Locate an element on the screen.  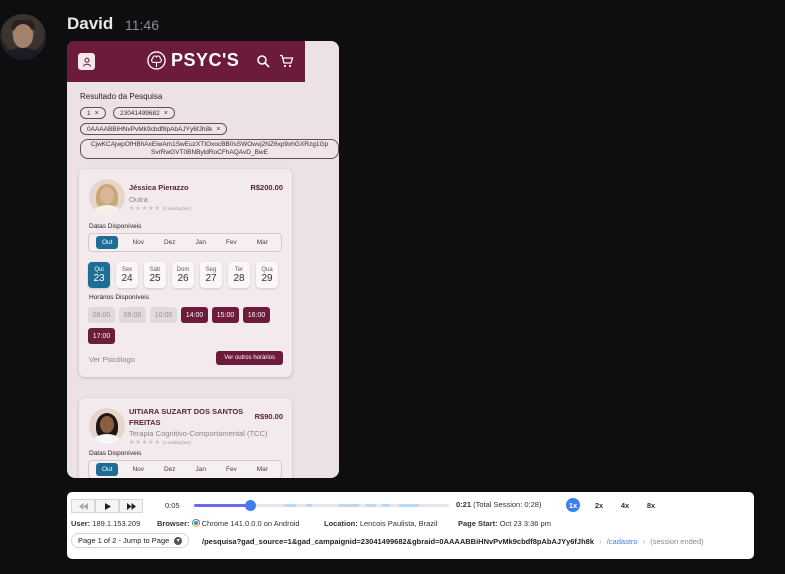
filter-chip: 0AAAABBiHNvPvMk9cbdf8pAbAJYy6fJh8k × is located at coordinates (154, 129).